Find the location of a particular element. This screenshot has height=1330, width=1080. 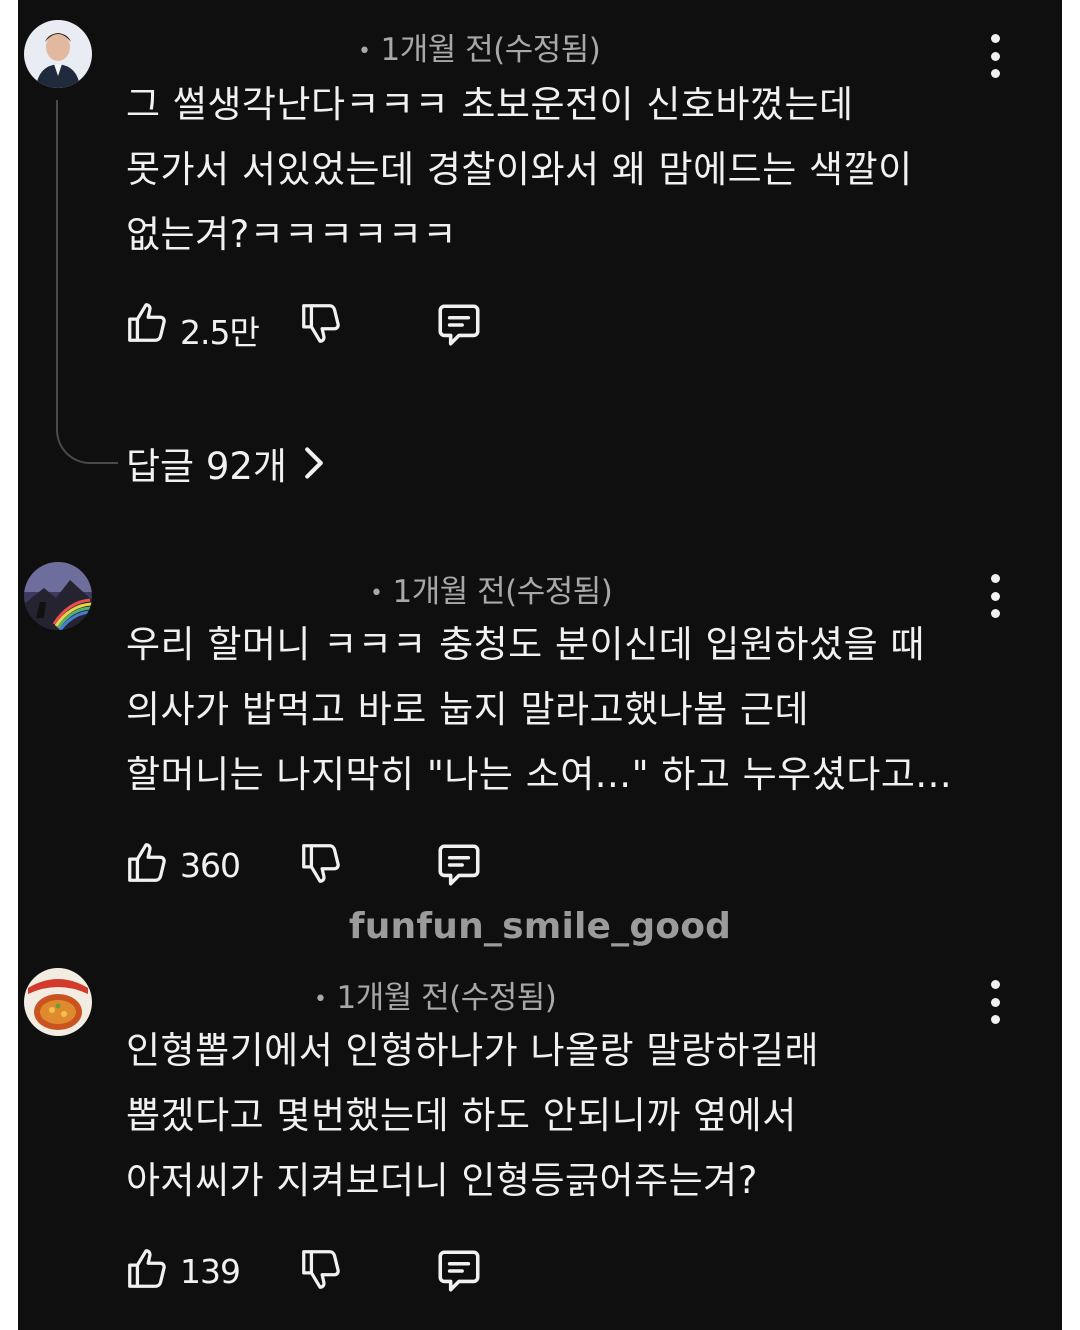

like-count: 139 is located at coordinates (210, 1271).